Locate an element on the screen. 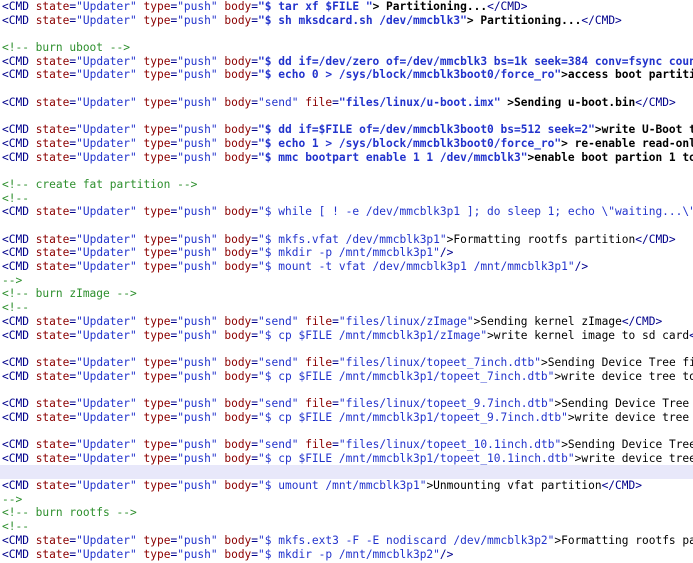 This screenshot has width=693, height=563. xml-tag: /> is located at coordinates (581, 267).